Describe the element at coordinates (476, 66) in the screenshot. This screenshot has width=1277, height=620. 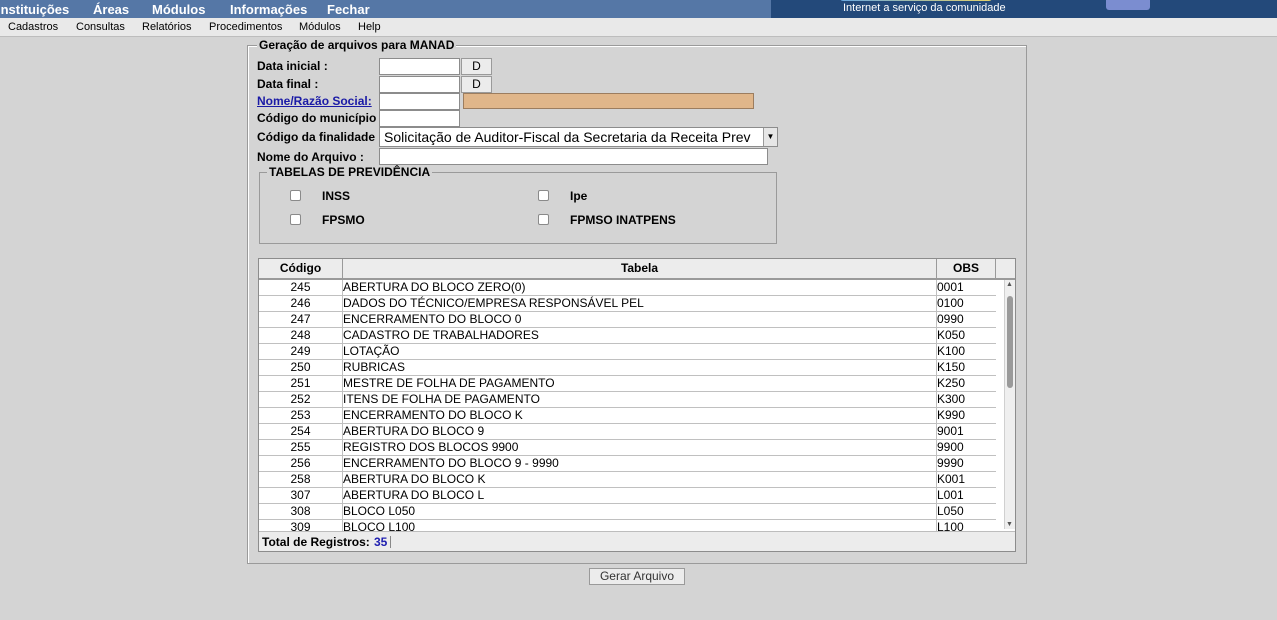
I see `data-inicial-date-button: D` at that location.